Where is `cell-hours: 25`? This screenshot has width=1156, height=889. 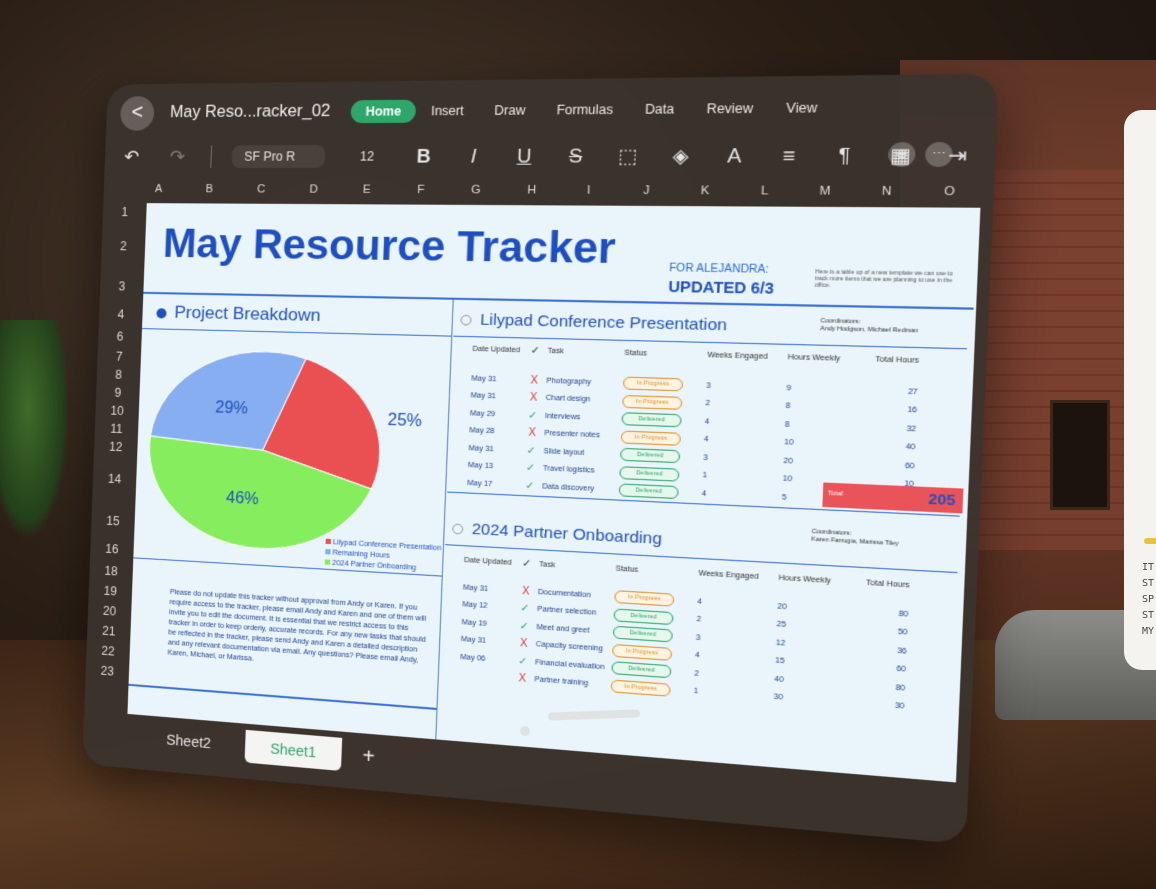 cell-hours: 25 is located at coordinates (804, 626).